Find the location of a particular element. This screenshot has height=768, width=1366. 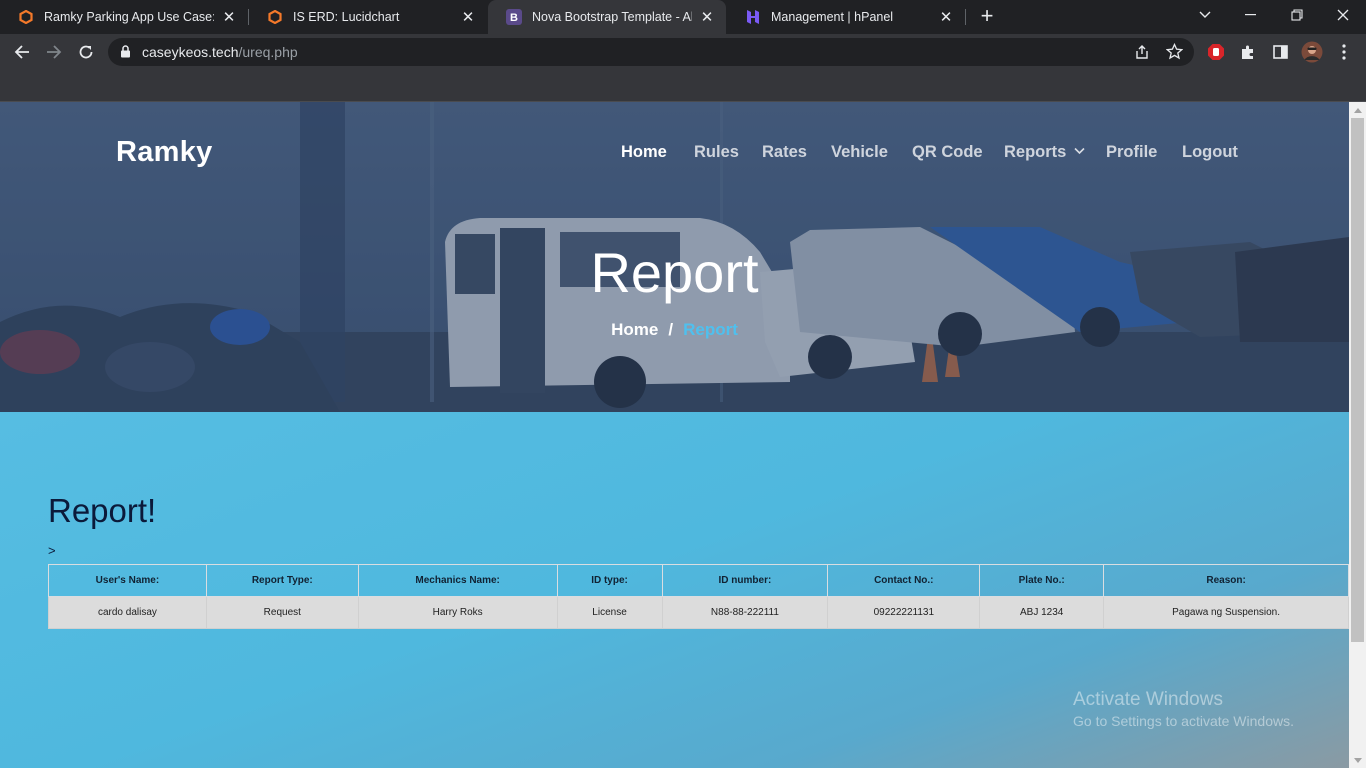

bootstrap-icon: B is located at coordinates (514, 17).